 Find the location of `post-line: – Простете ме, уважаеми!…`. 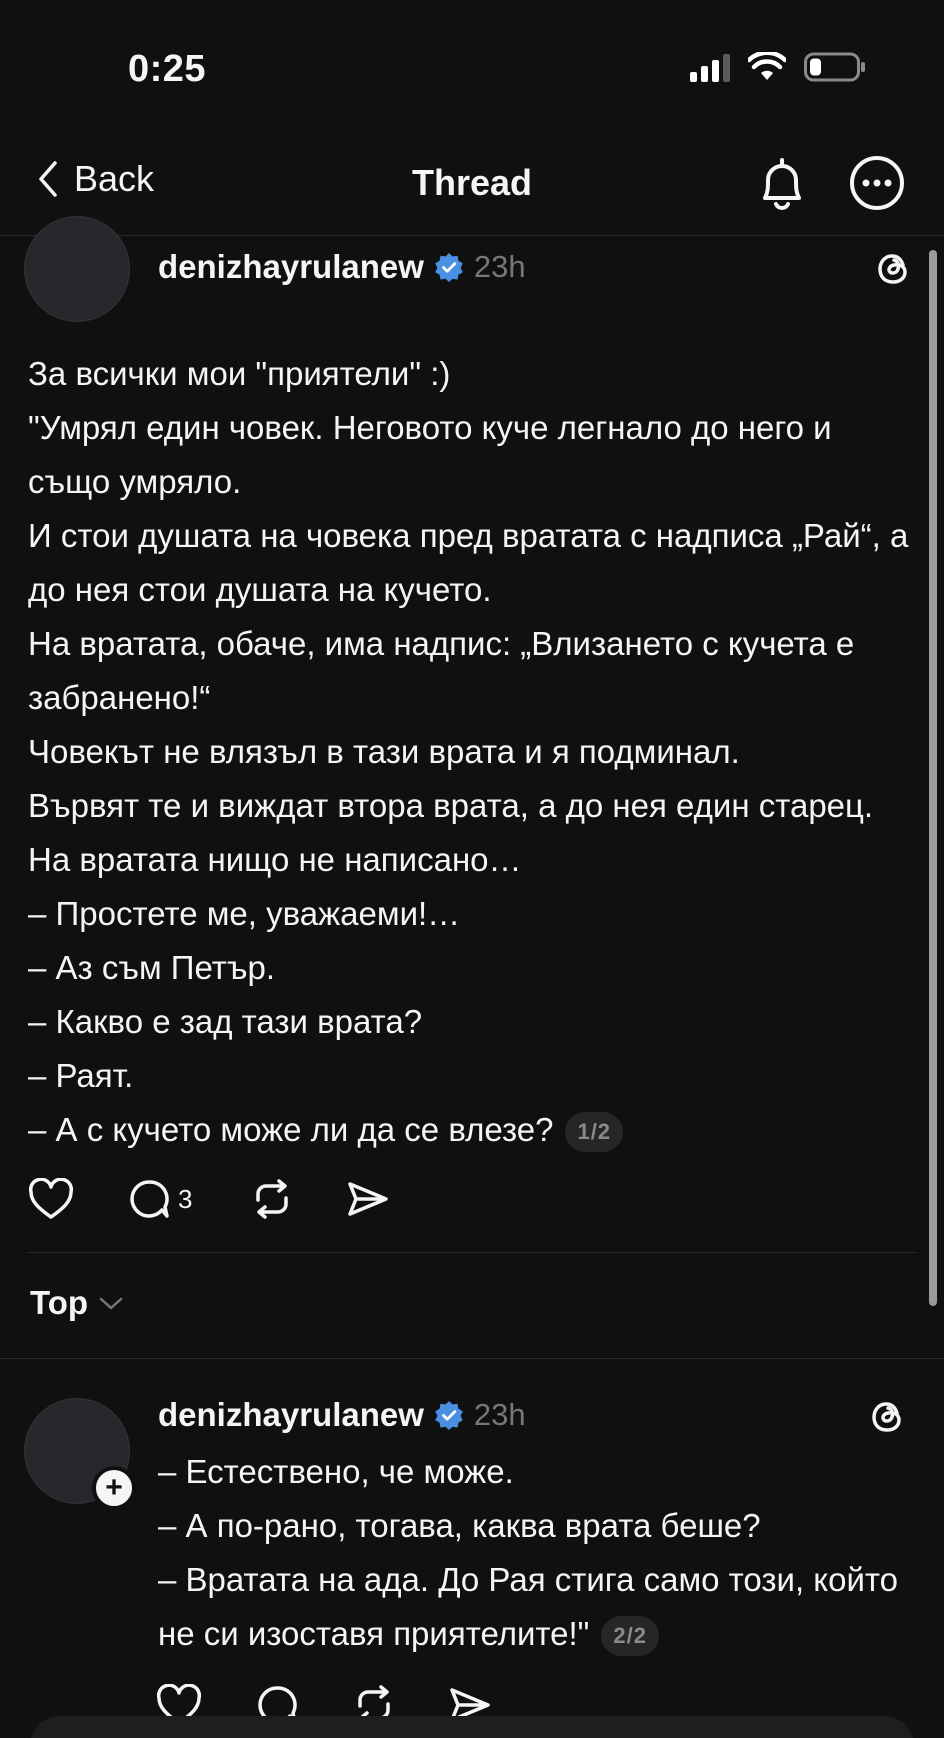

post-line: – Простете ме, уважаеми!… is located at coordinates (244, 913).